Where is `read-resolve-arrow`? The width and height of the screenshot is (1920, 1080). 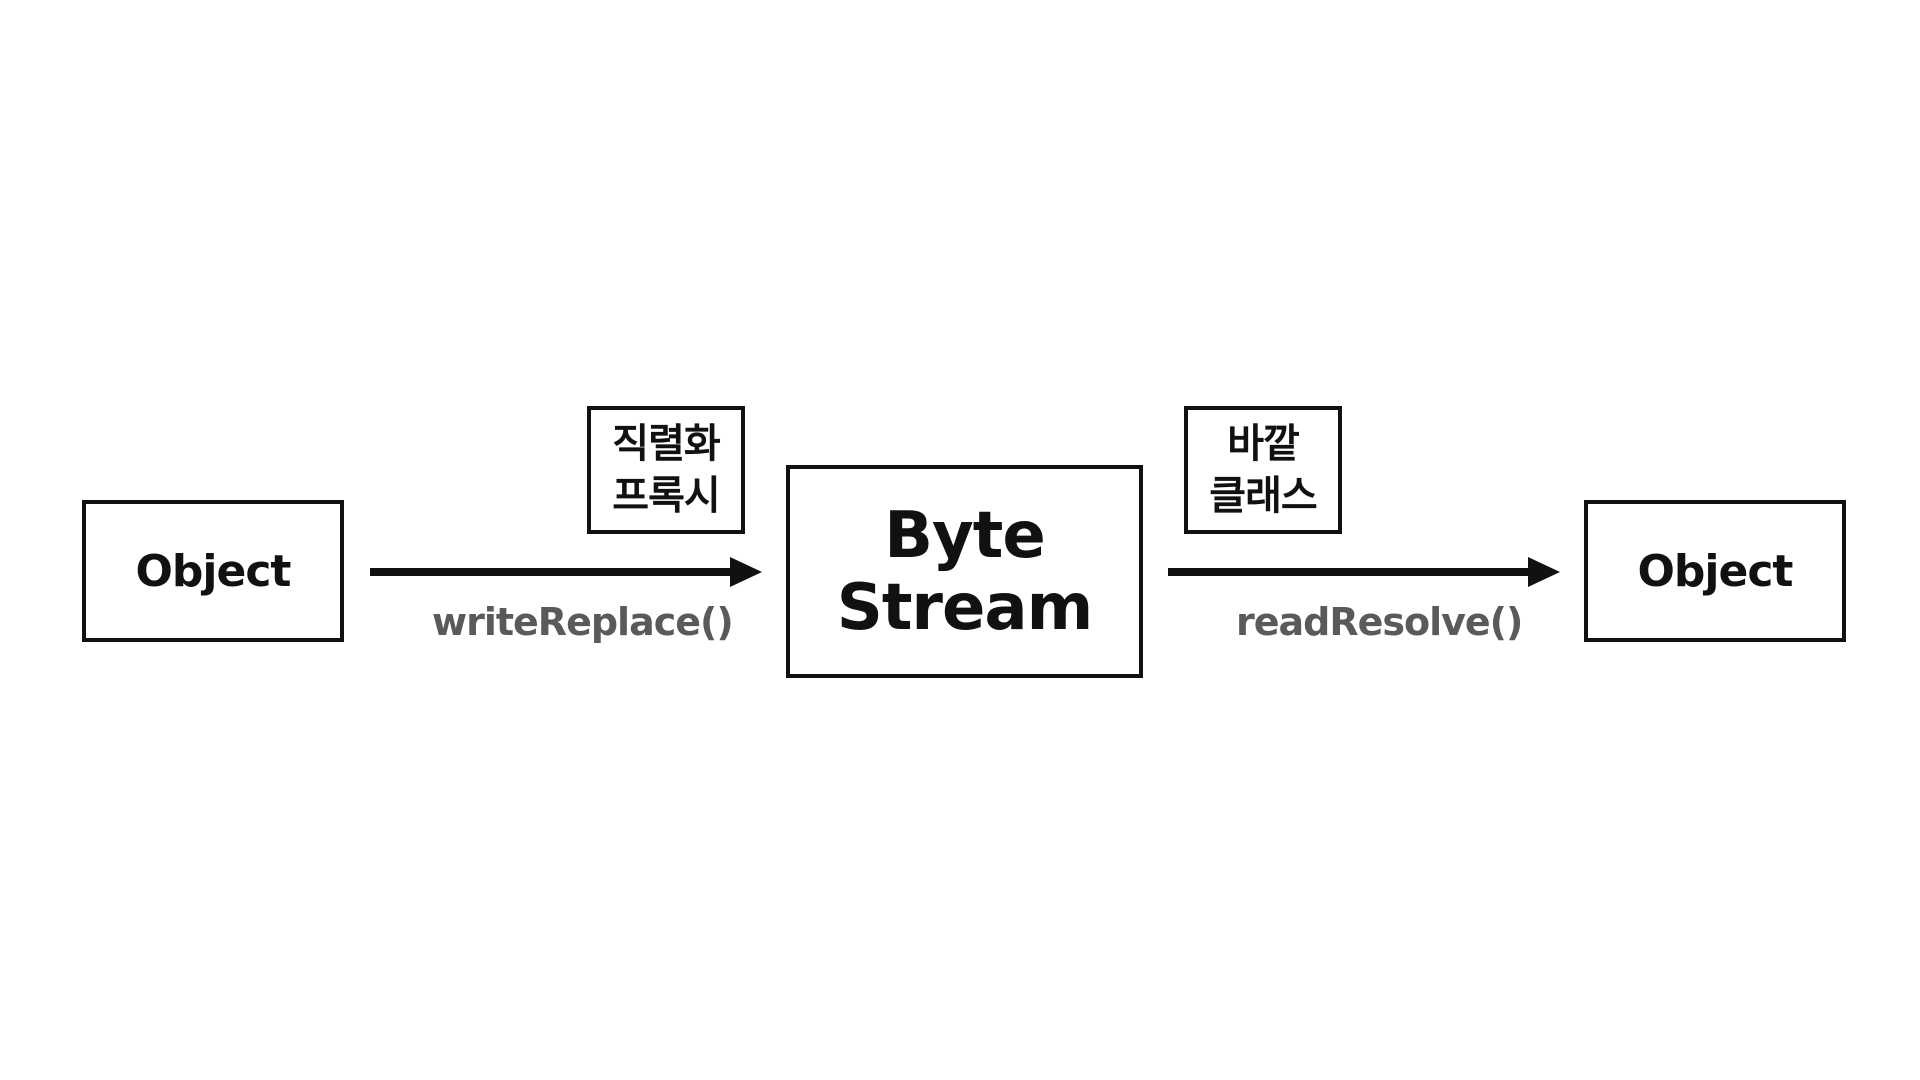 read-resolve-arrow is located at coordinates (1364, 572).